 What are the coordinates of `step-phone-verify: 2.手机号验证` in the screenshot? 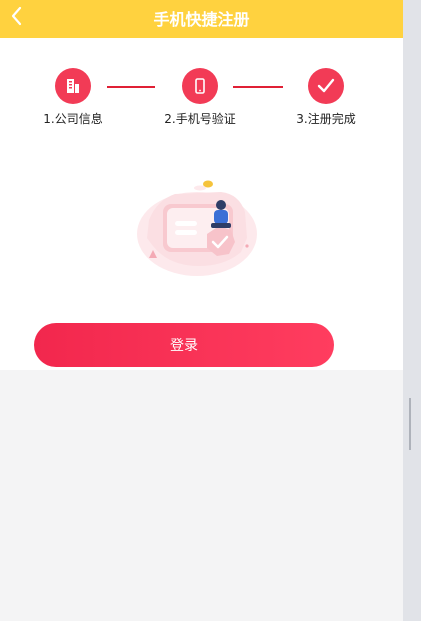 It's located at (200, 97).